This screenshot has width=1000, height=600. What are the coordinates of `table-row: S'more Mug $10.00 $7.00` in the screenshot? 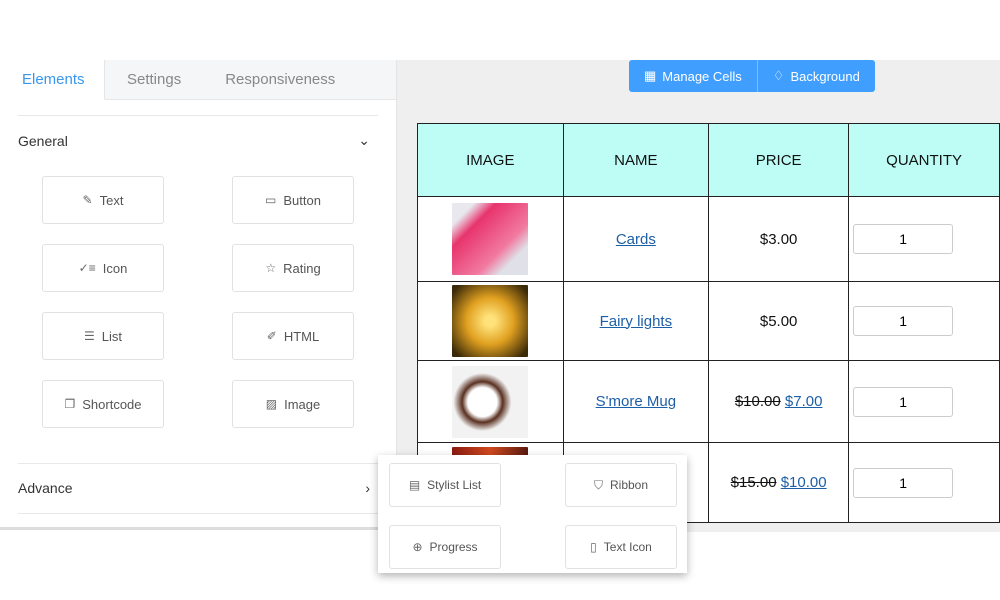 It's located at (708, 401).